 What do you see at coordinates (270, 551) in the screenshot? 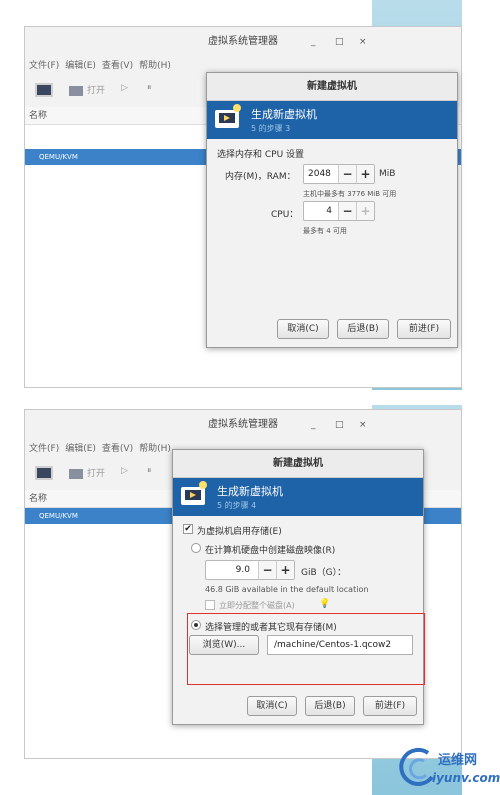
I see `create-image-label: 在计算机硬盘中创建磁盘映像(R)` at bounding box center [270, 551].